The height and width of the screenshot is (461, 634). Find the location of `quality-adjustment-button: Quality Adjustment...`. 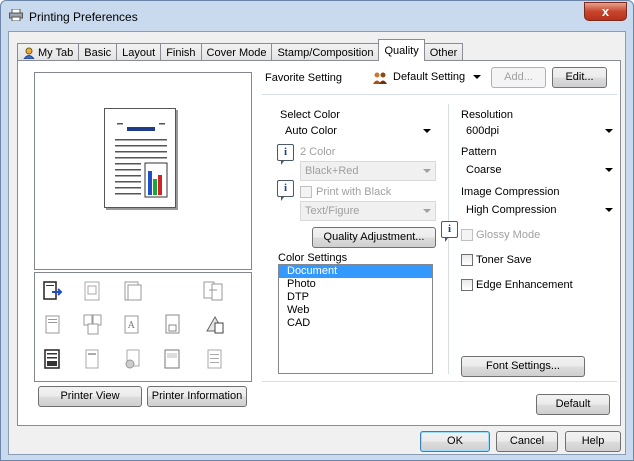

quality-adjustment-button: Quality Adjustment... is located at coordinates (374, 237).